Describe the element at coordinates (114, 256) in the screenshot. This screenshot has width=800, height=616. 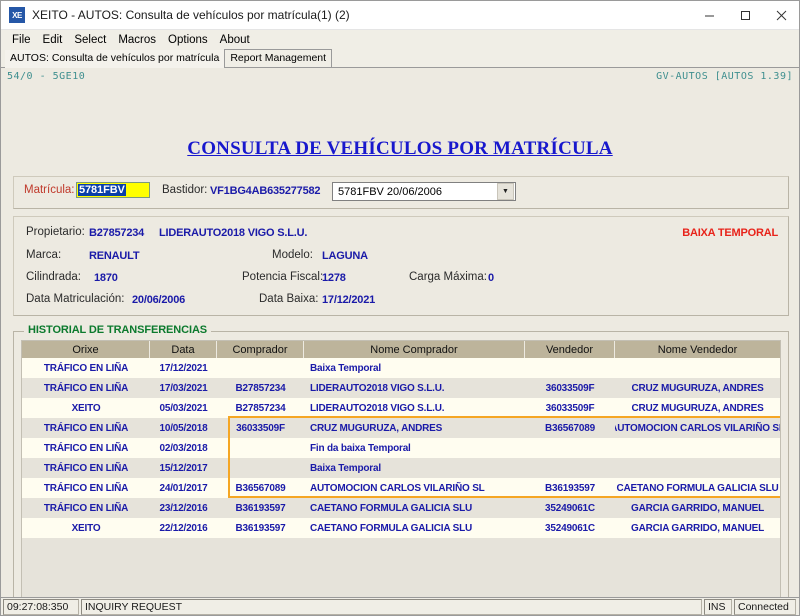
I see `marca-value: RENAULT` at that location.